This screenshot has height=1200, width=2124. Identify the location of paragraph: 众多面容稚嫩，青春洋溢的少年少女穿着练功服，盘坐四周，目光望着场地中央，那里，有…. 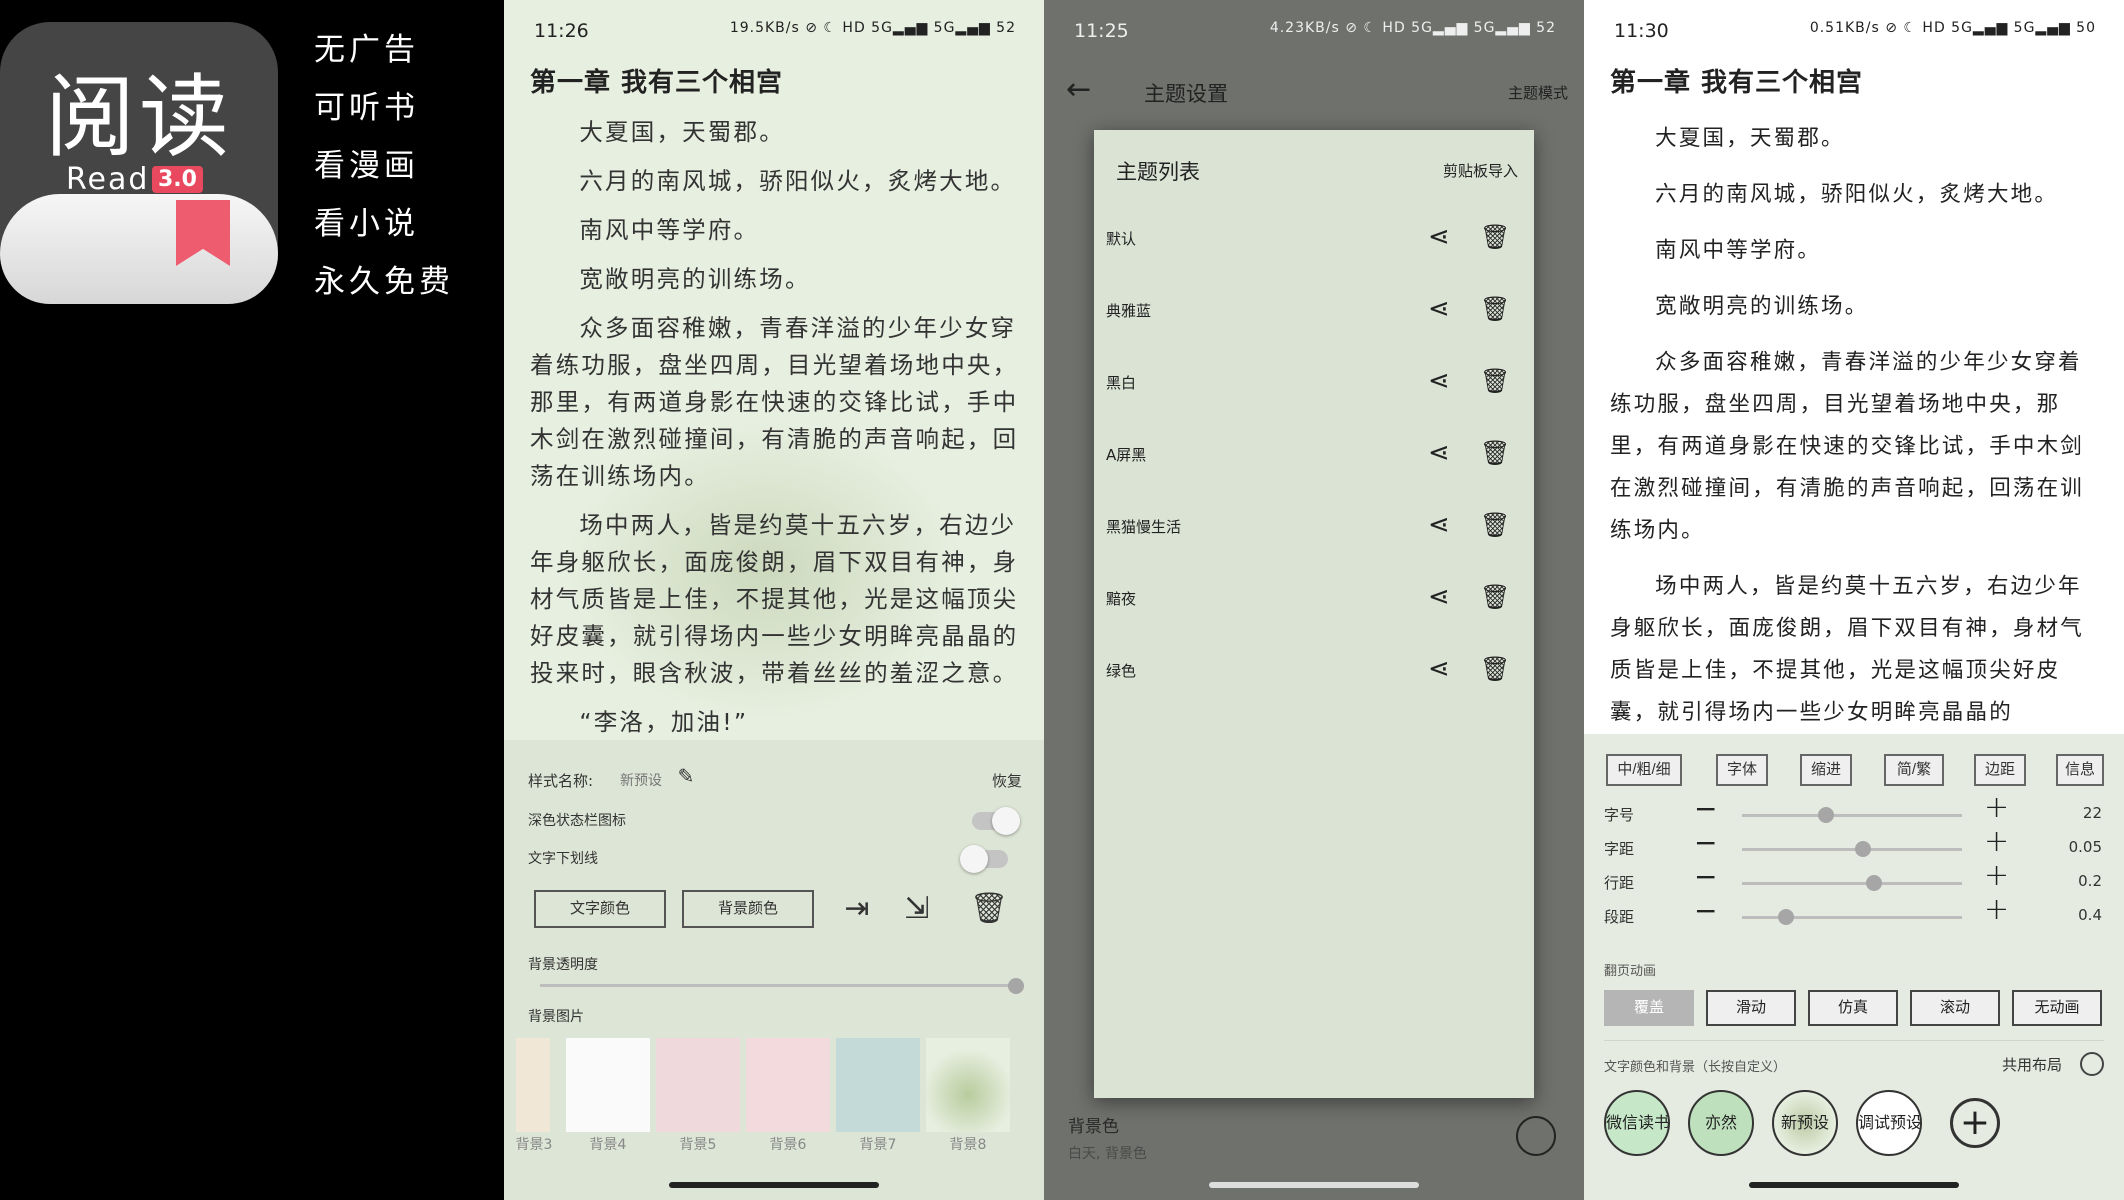
(774, 402).